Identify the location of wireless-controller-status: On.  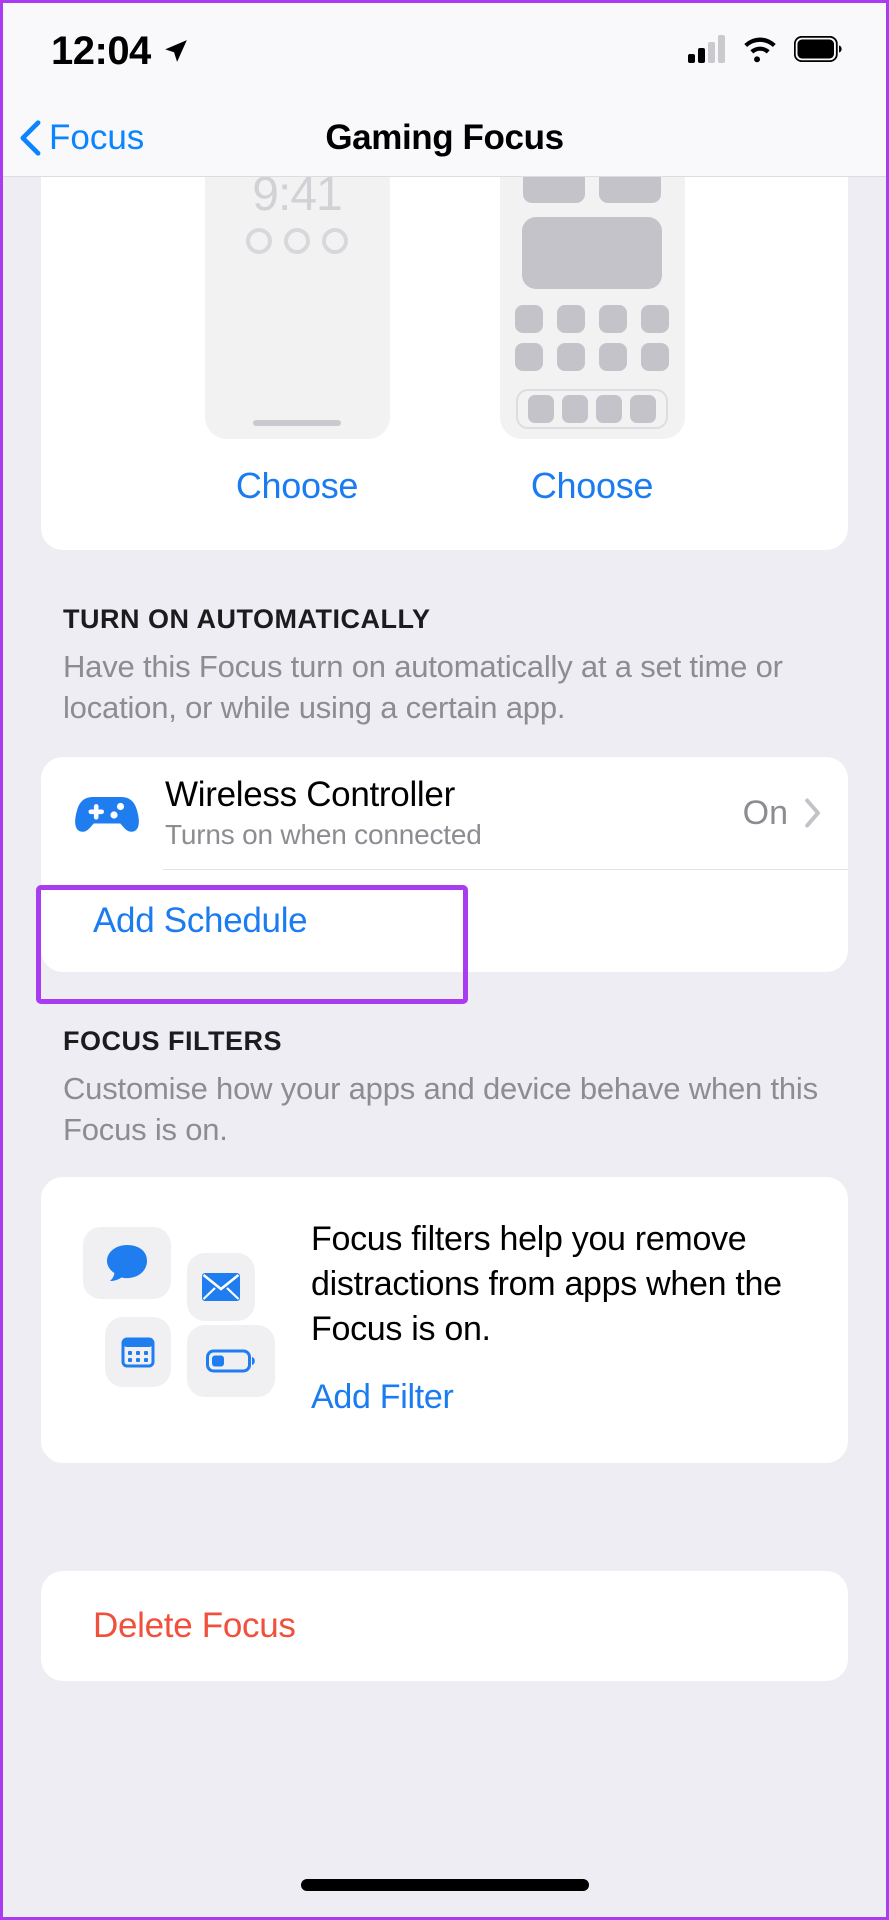
(765, 812).